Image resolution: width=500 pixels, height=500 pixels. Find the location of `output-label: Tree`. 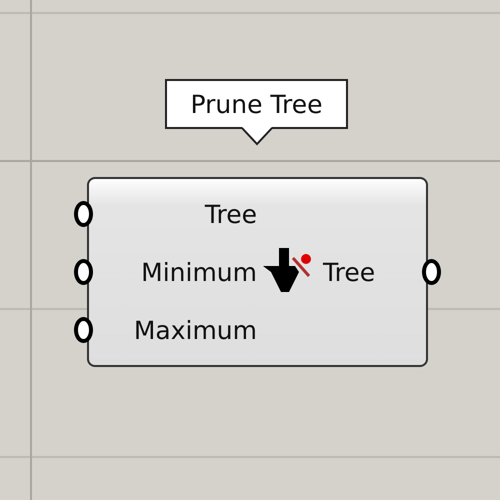

output-label: Tree is located at coordinates (349, 272).